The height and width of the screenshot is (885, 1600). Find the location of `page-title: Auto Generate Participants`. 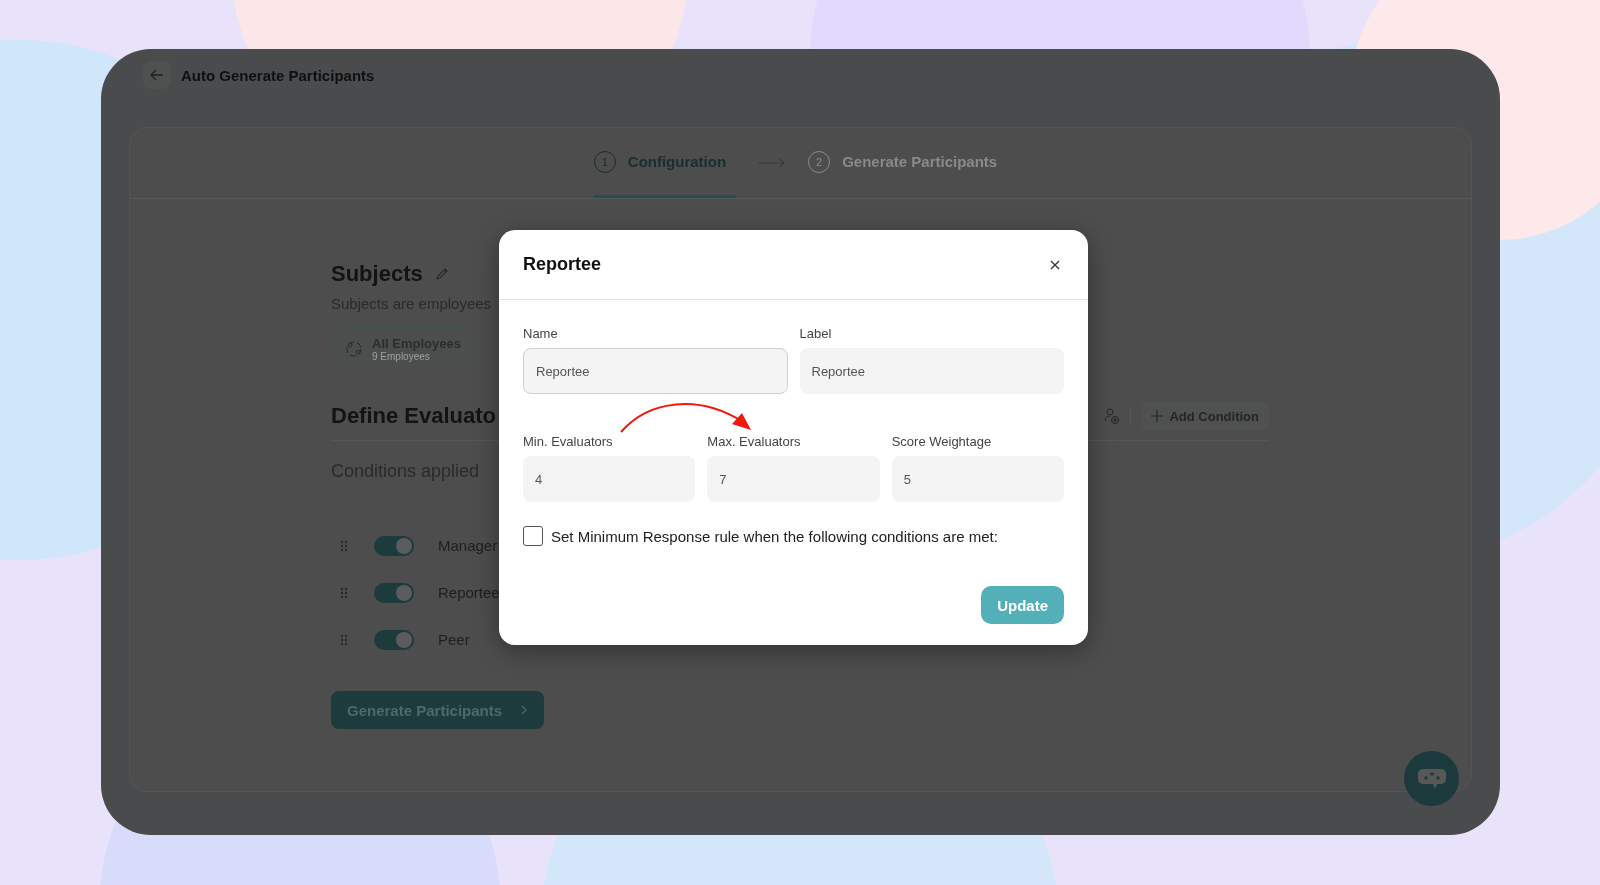

page-title: Auto Generate Participants is located at coordinates (278, 75).